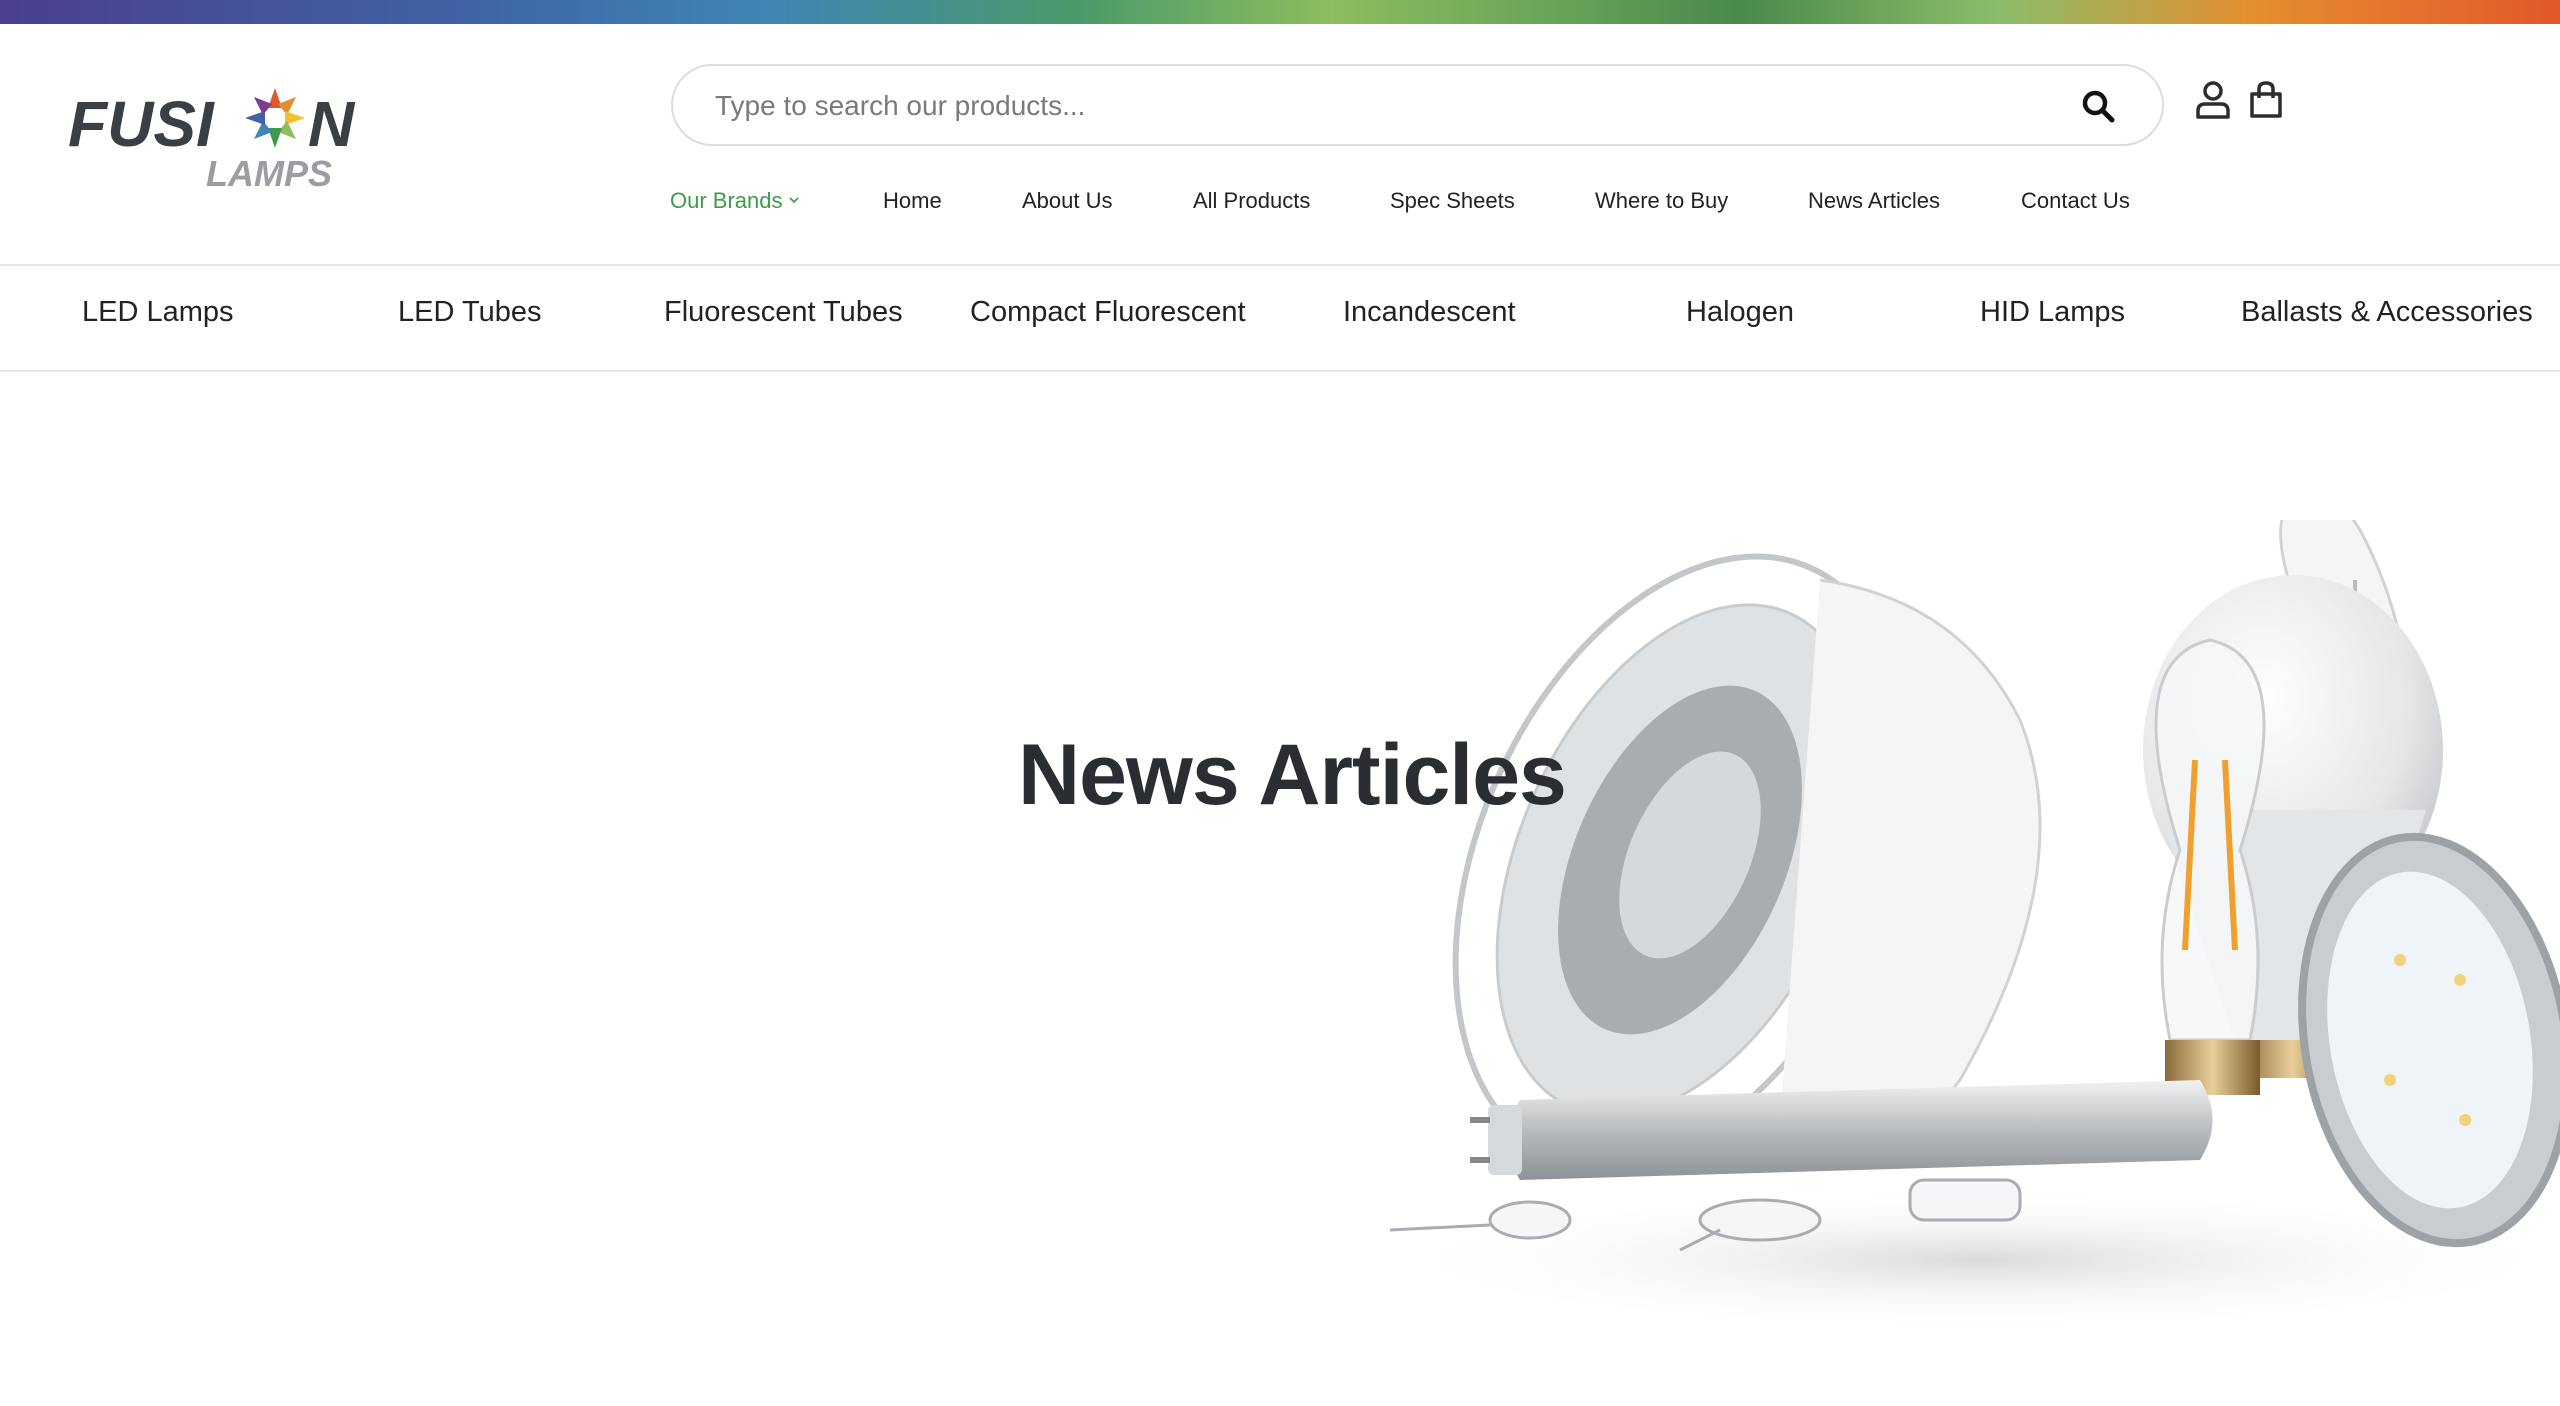 This screenshot has height=1406, width=2560. I want to click on category-incandescent: Incandescent, so click(1429, 312).